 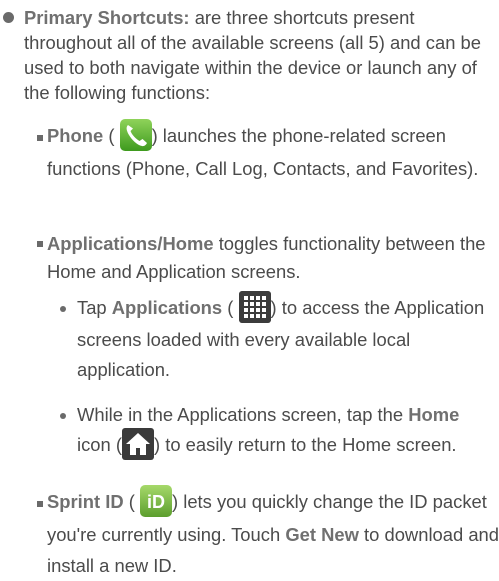 What do you see at coordinates (75, 135) in the screenshot?
I see `phone-label: Phone` at bounding box center [75, 135].